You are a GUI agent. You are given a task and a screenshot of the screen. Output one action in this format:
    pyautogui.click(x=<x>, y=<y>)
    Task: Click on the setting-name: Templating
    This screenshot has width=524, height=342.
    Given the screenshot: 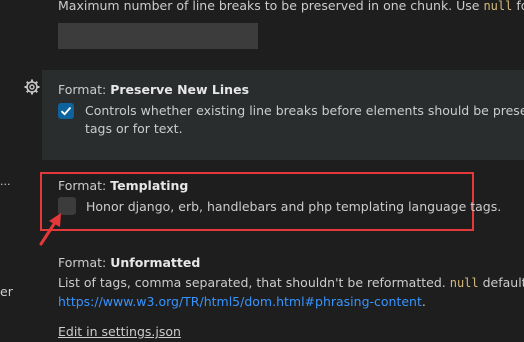 What is the action you would take?
    pyautogui.click(x=149, y=185)
    